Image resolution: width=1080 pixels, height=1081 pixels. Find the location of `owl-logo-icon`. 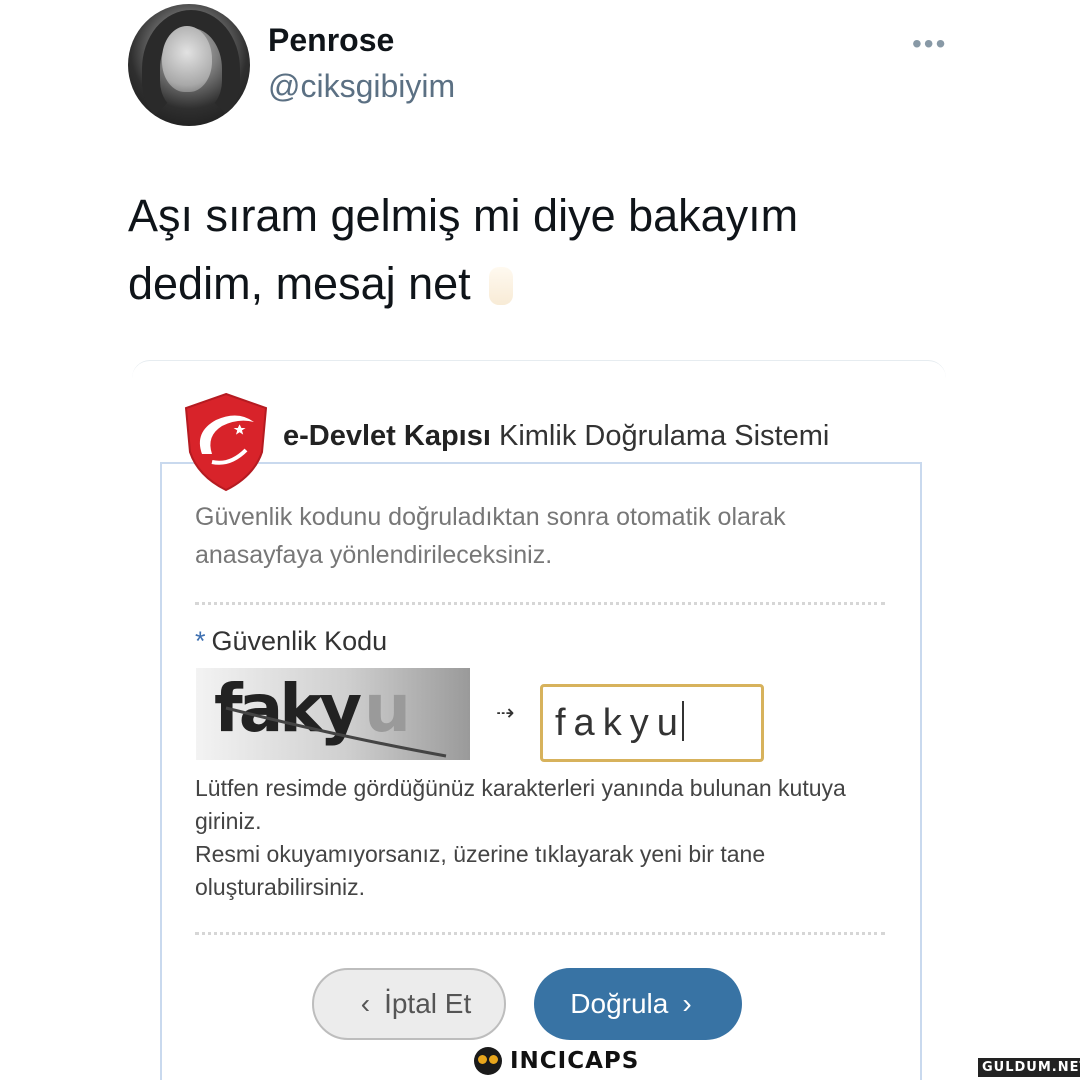

owl-logo-icon is located at coordinates (488, 1061).